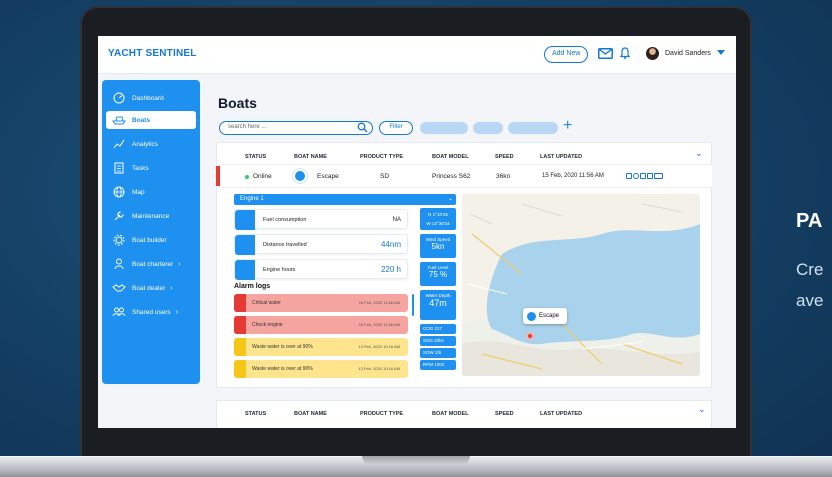  Describe the element at coordinates (688, 53) in the screenshot. I see `user-name: David Sanders` at that location.